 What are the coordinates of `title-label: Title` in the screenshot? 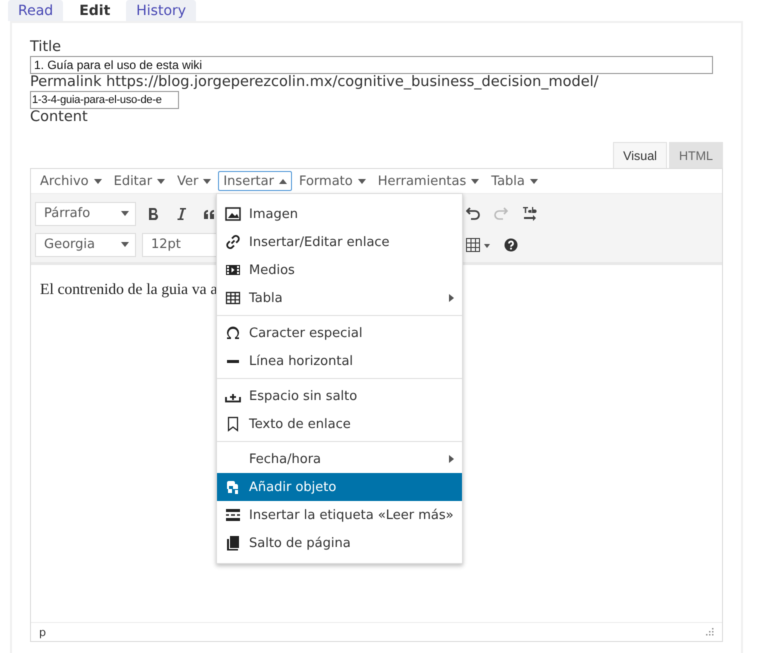 It's located at (46, 47).